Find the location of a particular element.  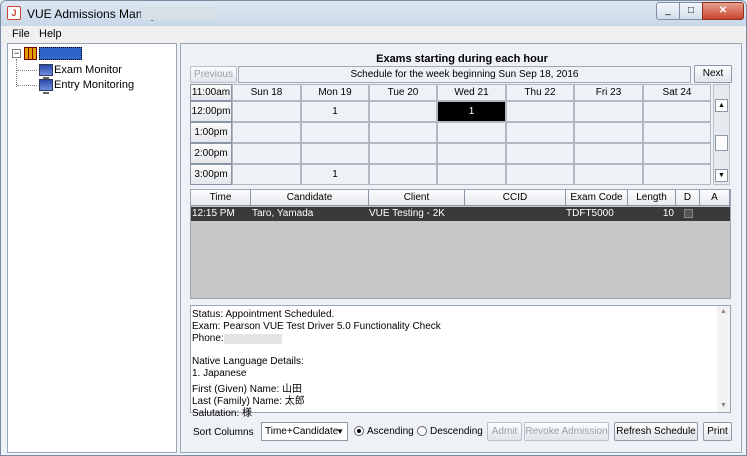

column-header-time: Time is located at coordinates (221, 198).